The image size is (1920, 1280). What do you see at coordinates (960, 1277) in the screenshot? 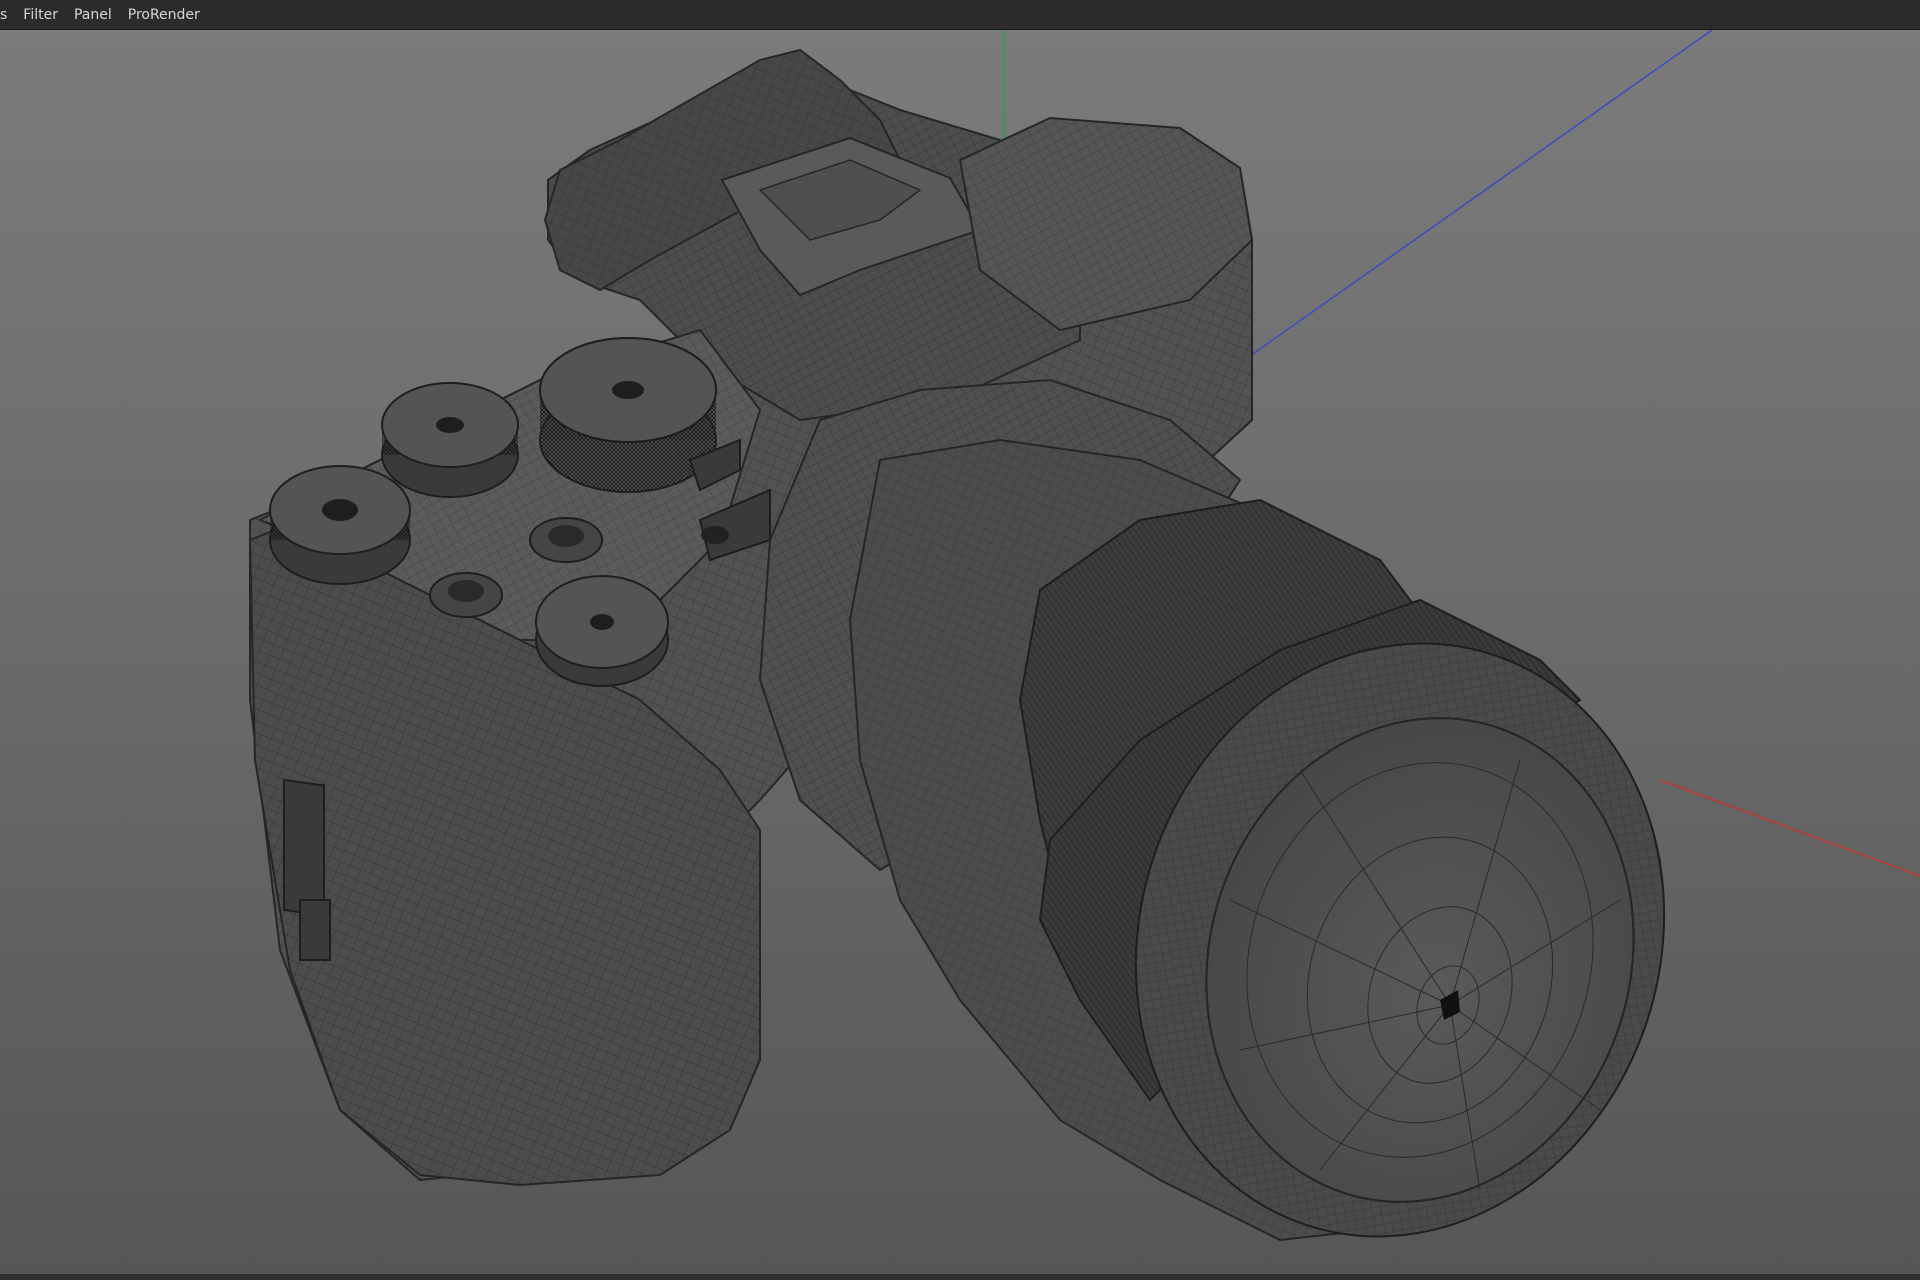
I see `viewport-bottom-edge` at bounding box center [960, 1277].